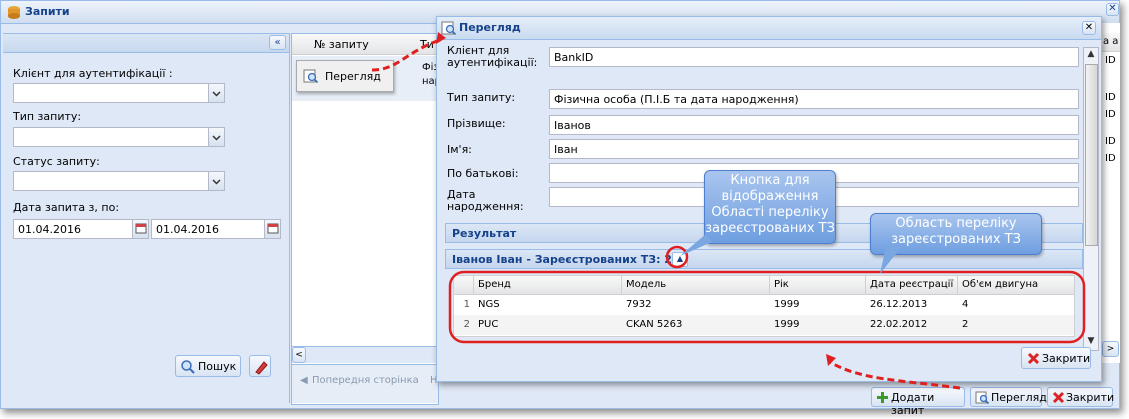 This screenshot has width=1129, height=419. I want to click on status-select, so click(119, 181).